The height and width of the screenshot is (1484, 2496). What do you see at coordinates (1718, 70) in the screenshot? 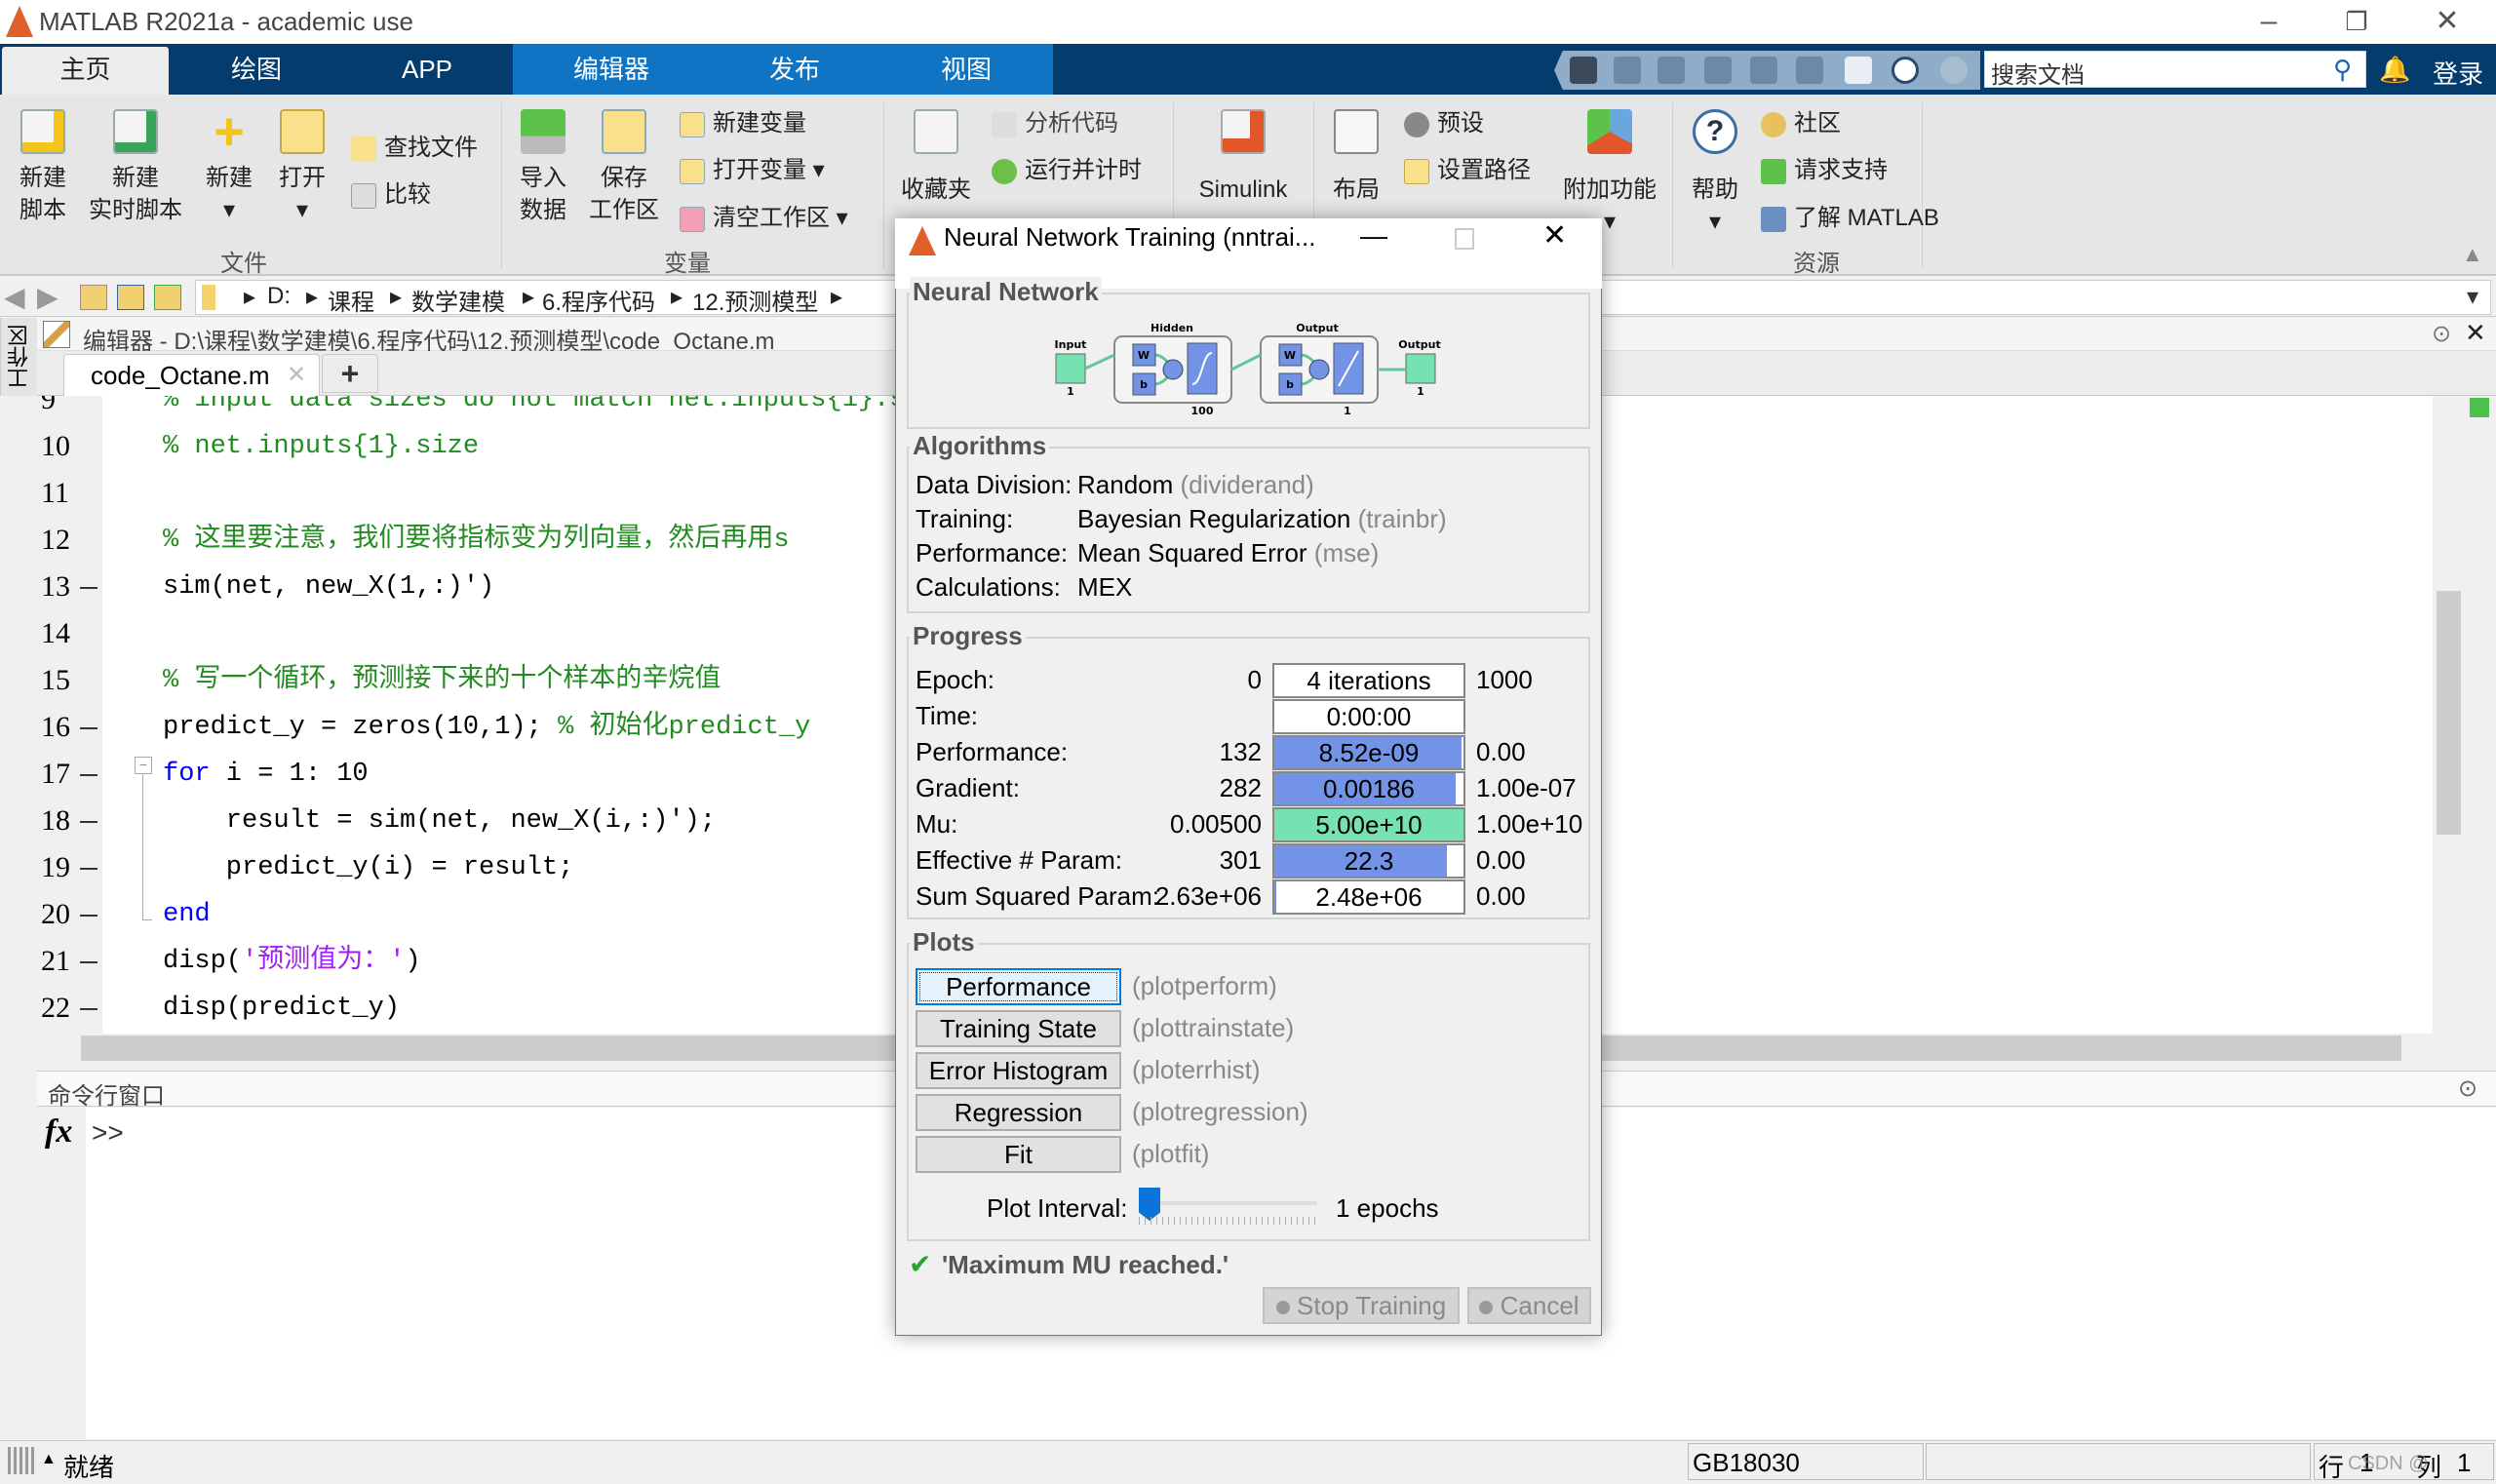
I see `paste-icon` at bounding box center [1718, 70].